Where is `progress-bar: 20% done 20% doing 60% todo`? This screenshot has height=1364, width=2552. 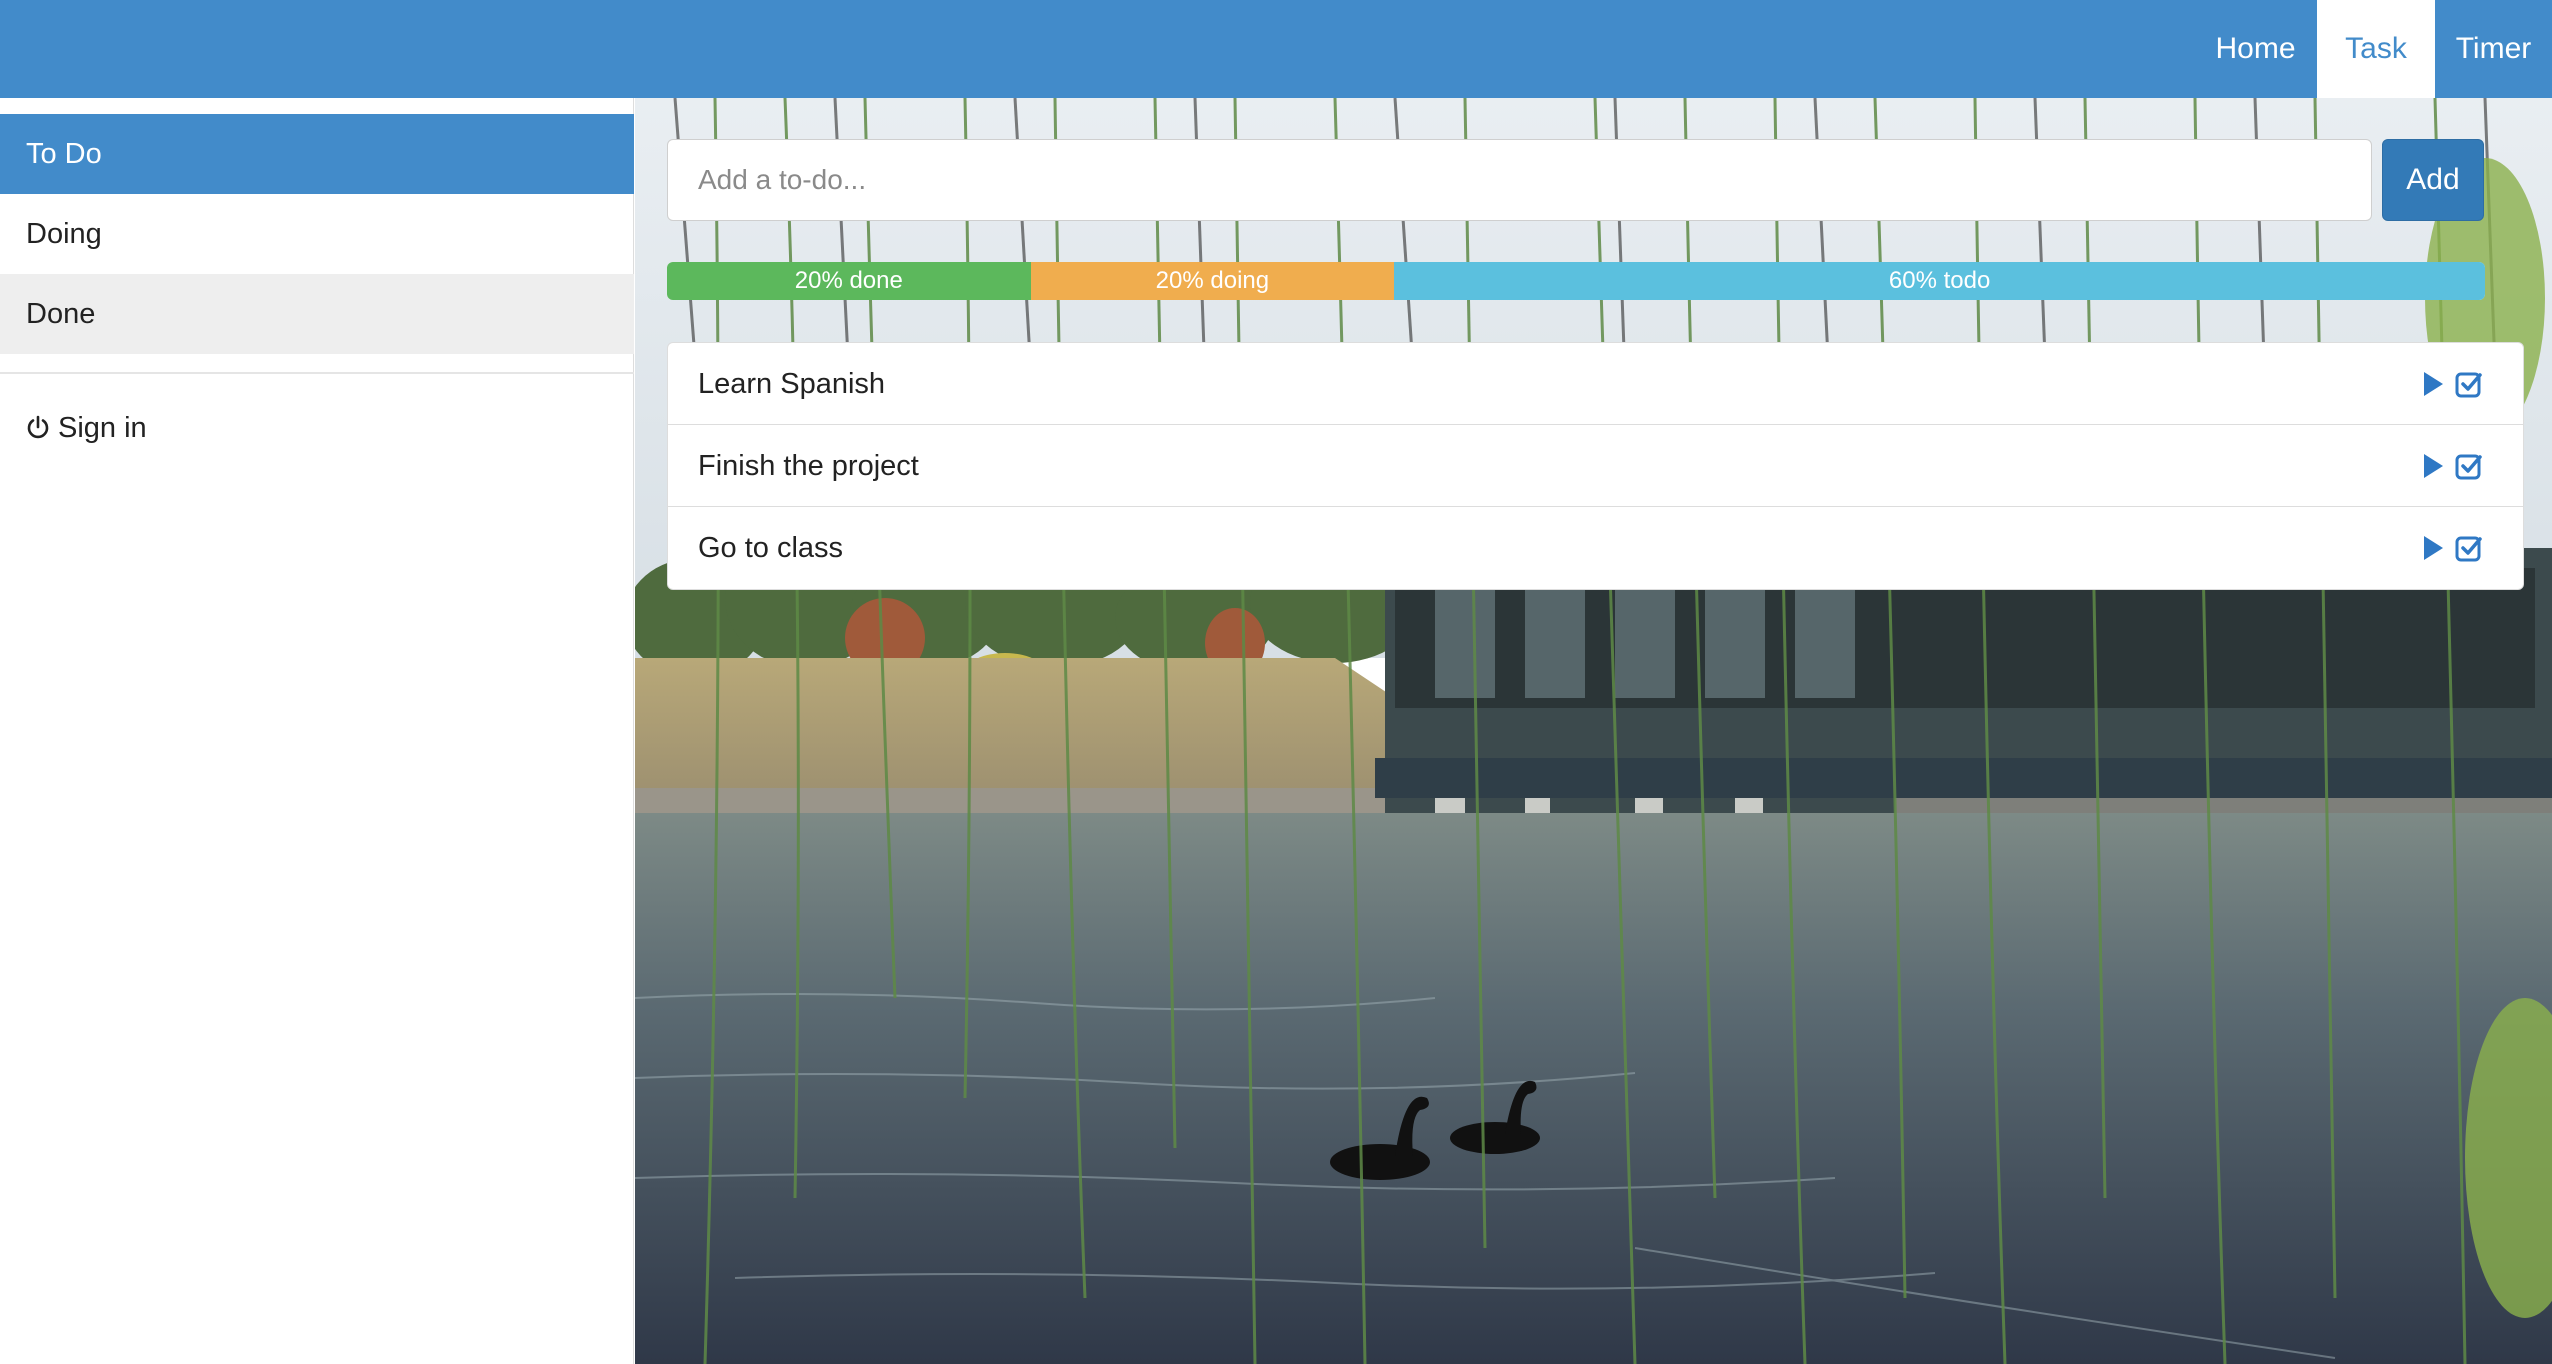
progress-bar: 20% done 20% doing 60% todo is located at coordinates (1576, 281).